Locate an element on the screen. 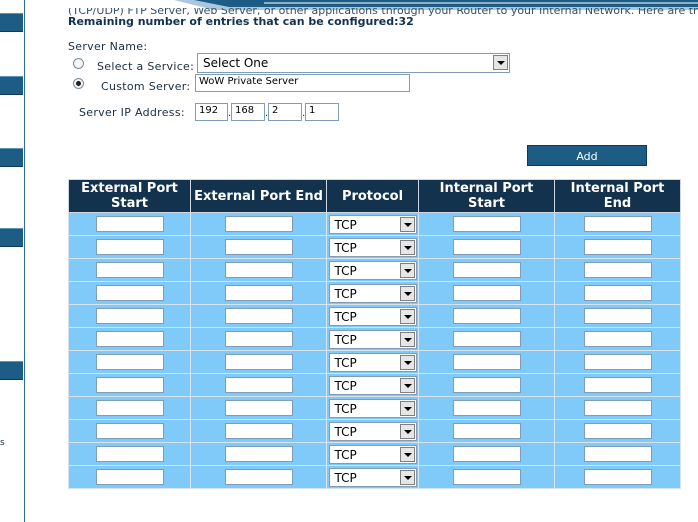 Image resolution: width=698 pixels, height=522 pixels. select-service-radio is located at coordinates (78, 63).